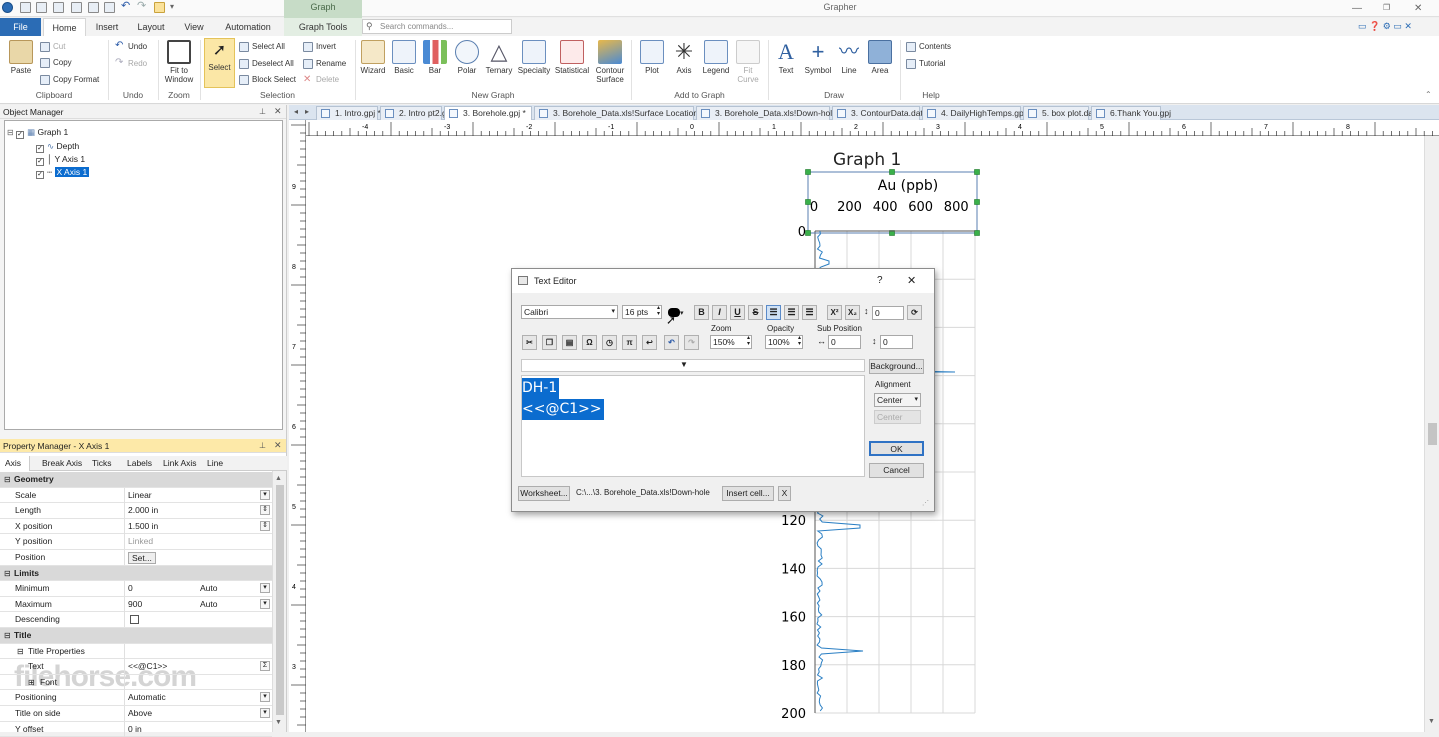 The height and width of the screenshot is (737, 1439). I want to click on add-legend-button: Legend, so click(716, 56).